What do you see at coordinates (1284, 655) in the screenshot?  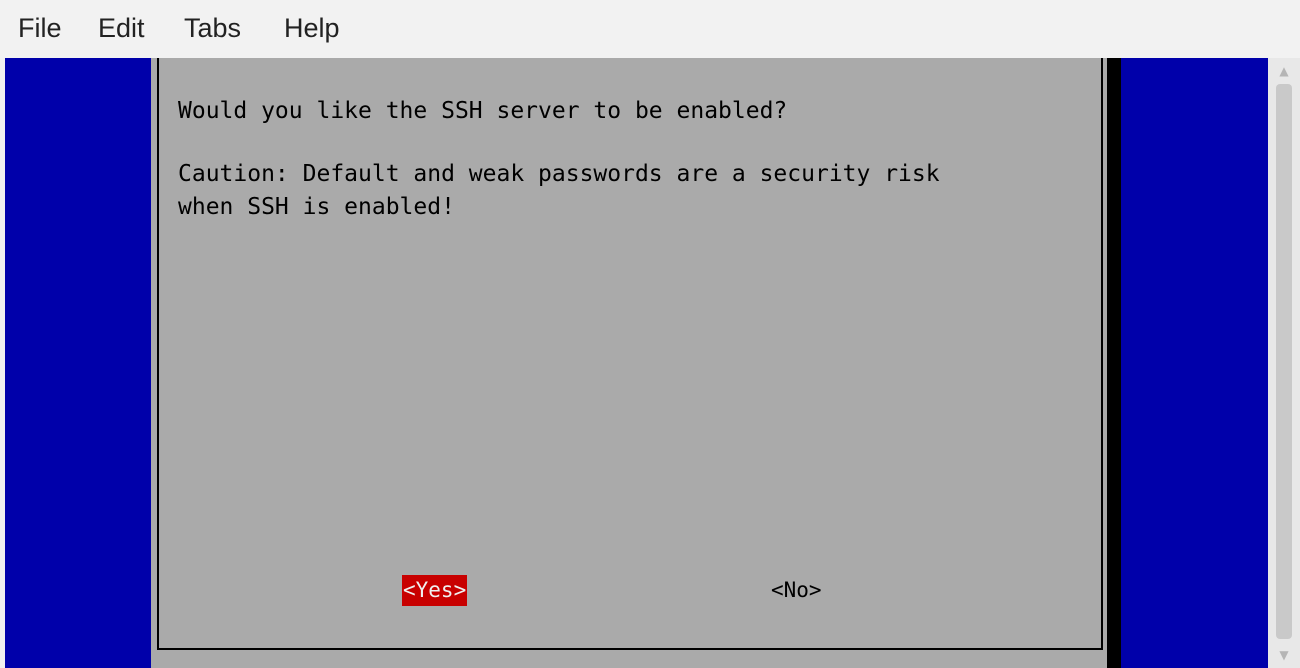 I see `arrow-down-icon: ▼` at bounding box center [1284, 655].